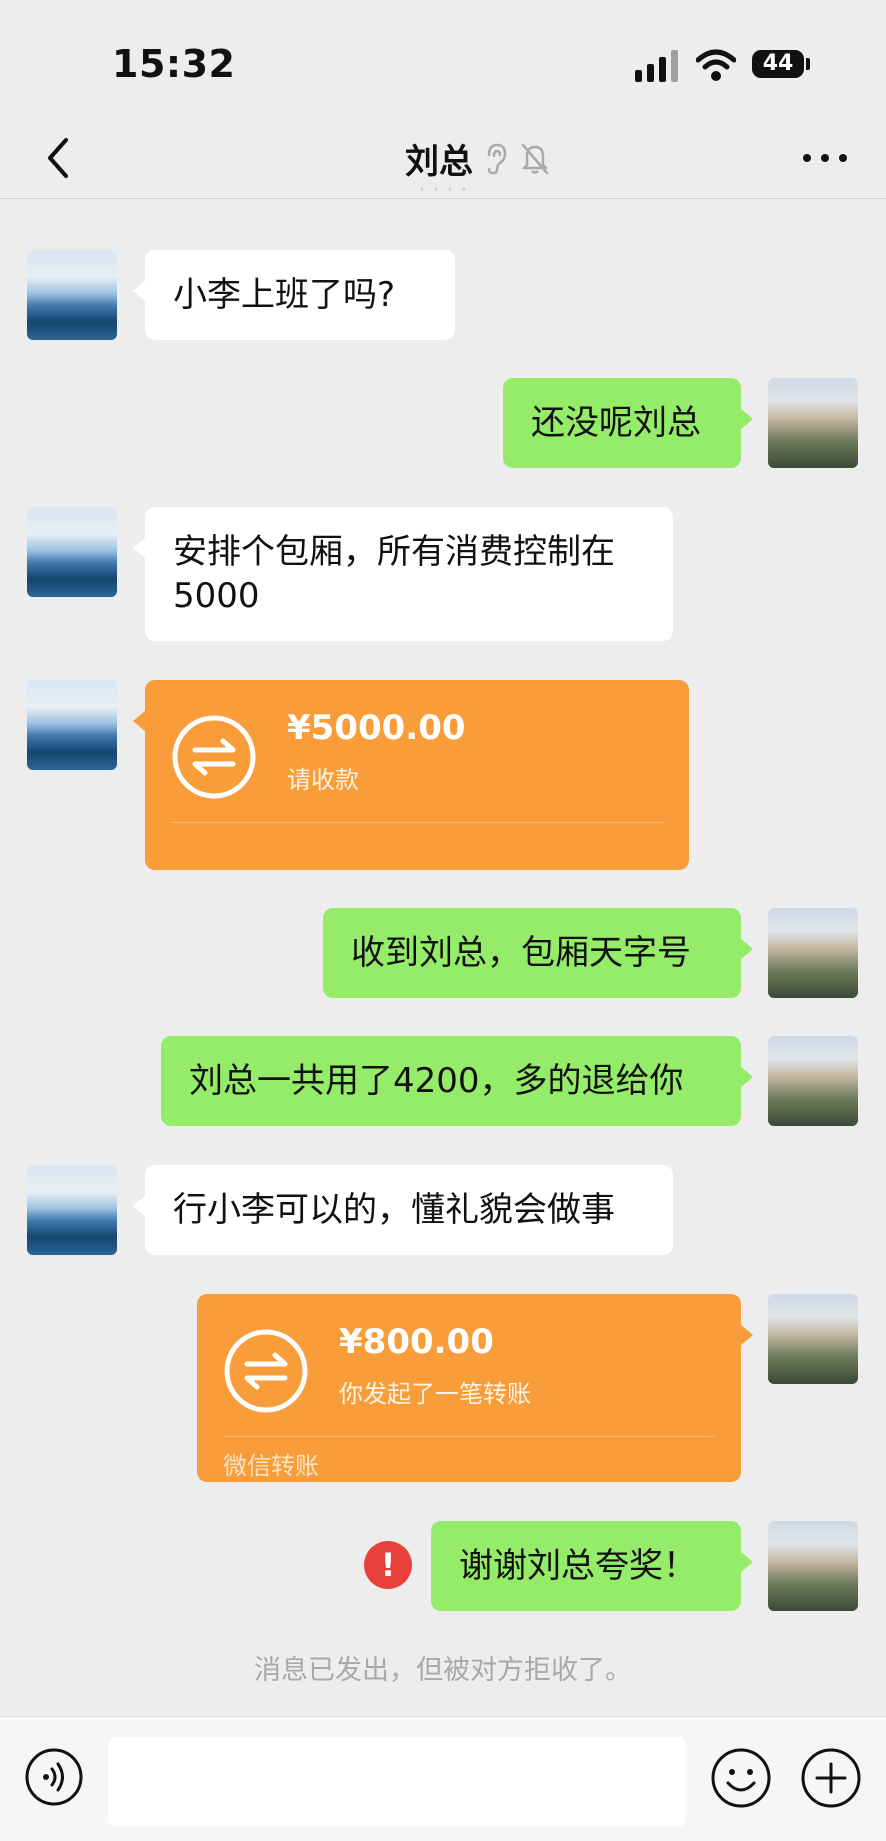 The height and width of the screenshot is (1841, 886). Describe the element at coordinates (616, 423) in the screenshot. I see `message-text: 还没呢刘总` at that location.